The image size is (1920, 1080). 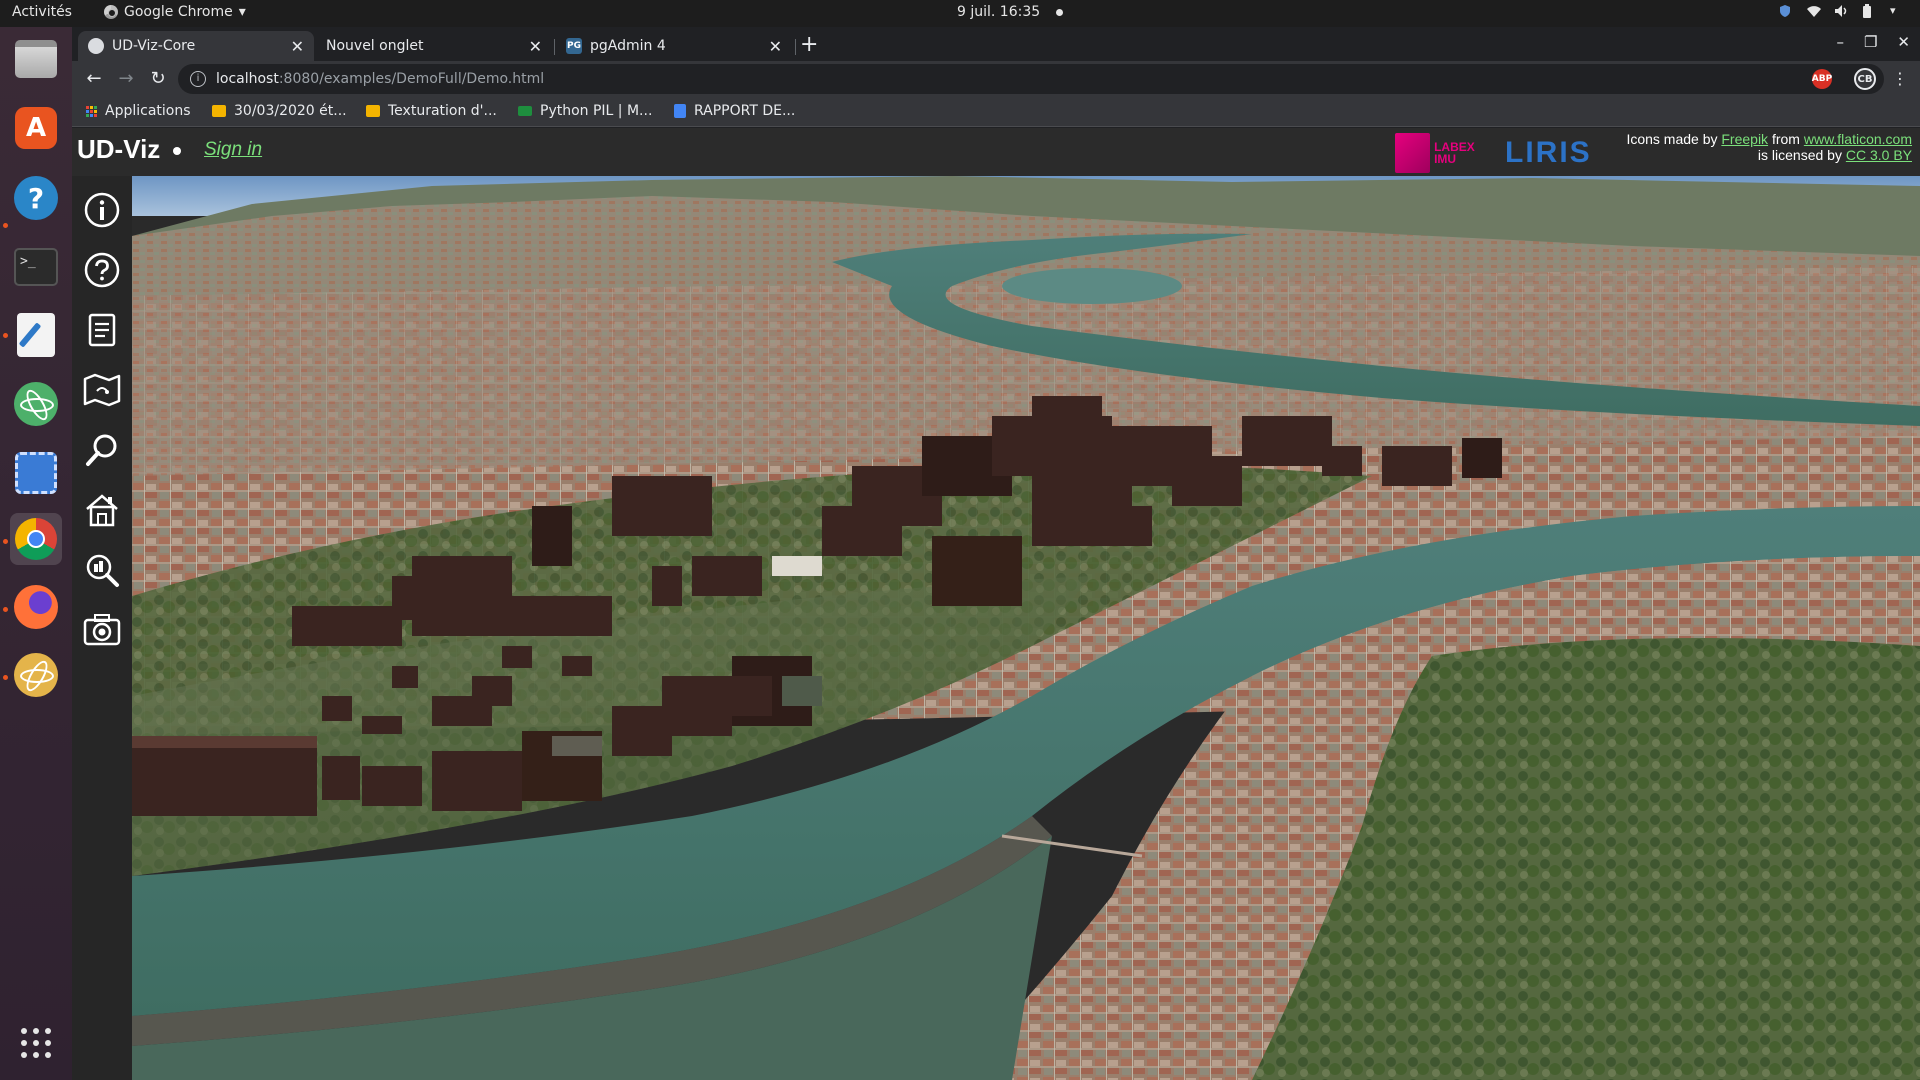 What do you see at coordinates (111, 12) in the screenshot?
I see `chrome-small-icon` at bounding box center [111, 12].